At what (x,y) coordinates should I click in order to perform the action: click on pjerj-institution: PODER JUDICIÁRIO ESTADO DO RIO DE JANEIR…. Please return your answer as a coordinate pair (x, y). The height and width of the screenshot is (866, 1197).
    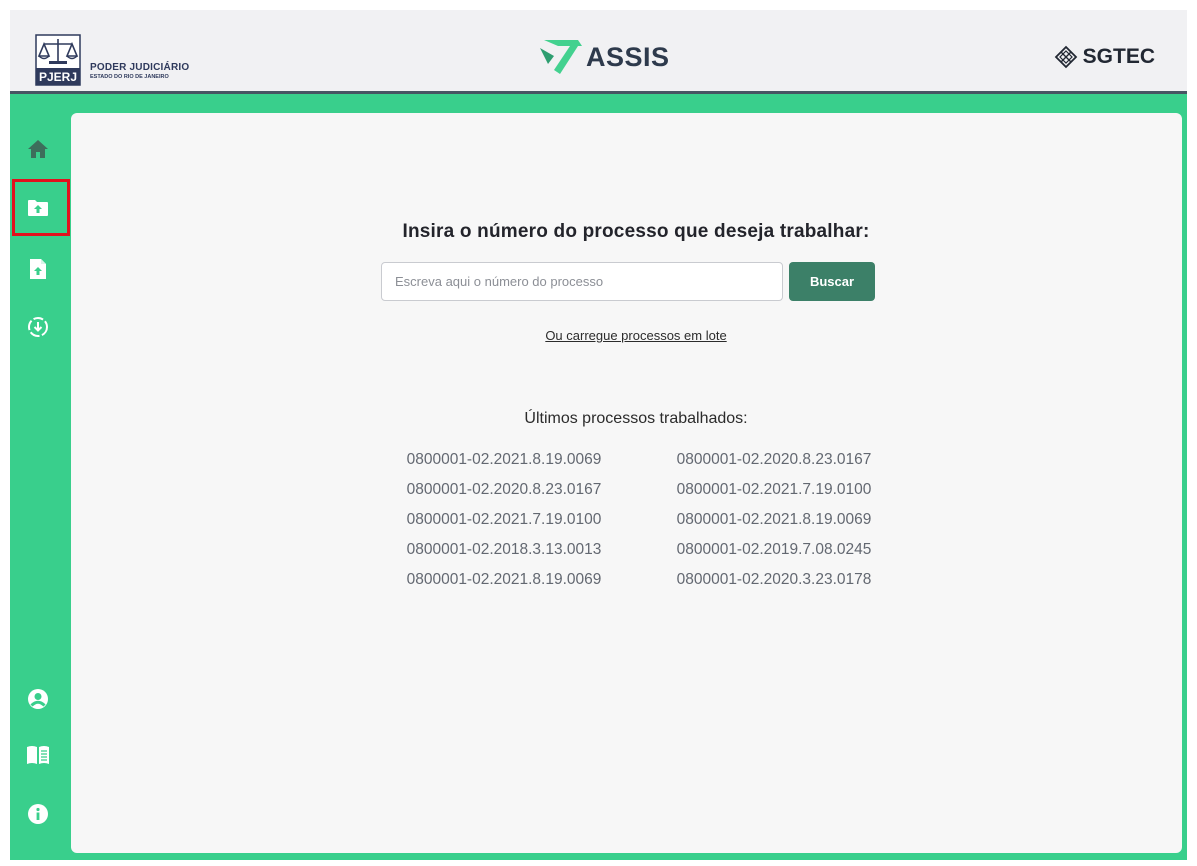
    Looking at the image, I should click on (139, 71).